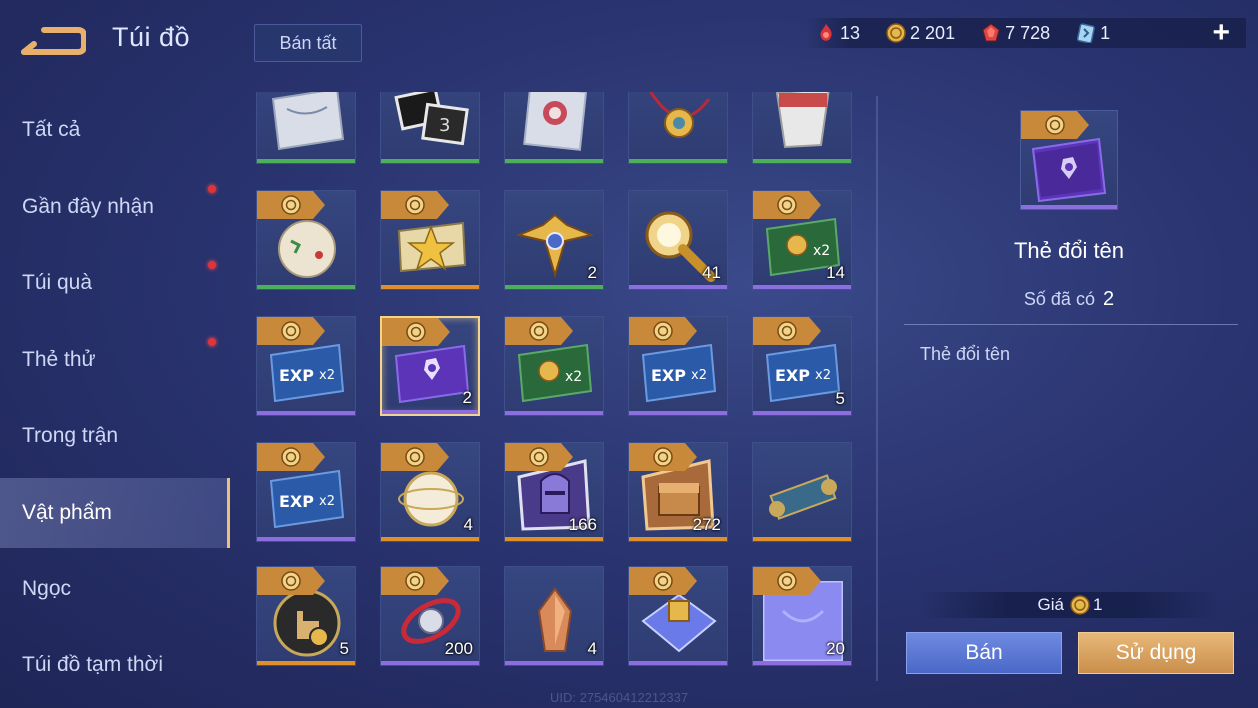 The width and height of the screenshot is (1258, 708). What do you see at coordinates (554, 492) in the screenshot?
I see `inventory-cell: 166` at bounding box center [554, 492].